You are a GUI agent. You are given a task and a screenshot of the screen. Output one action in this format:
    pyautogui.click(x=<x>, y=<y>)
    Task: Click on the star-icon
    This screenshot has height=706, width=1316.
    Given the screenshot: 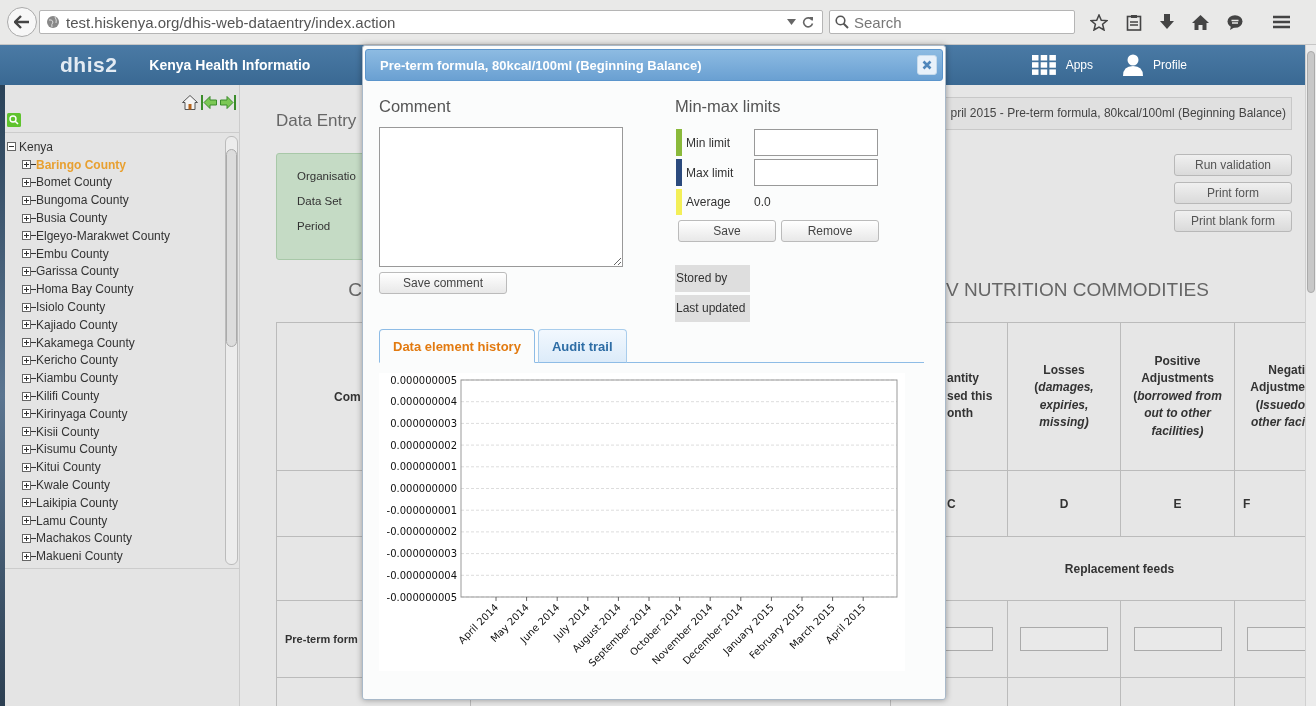 What is the action you would take?
    pyautogui.click(x=1099, y=22)
    